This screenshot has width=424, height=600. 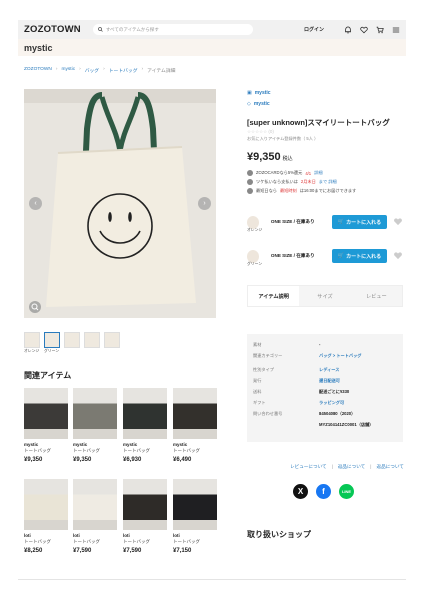 What do you see at coordinates (250, 173) in the screenshot?
I see `card-icon` at bounding box center [250, 173].